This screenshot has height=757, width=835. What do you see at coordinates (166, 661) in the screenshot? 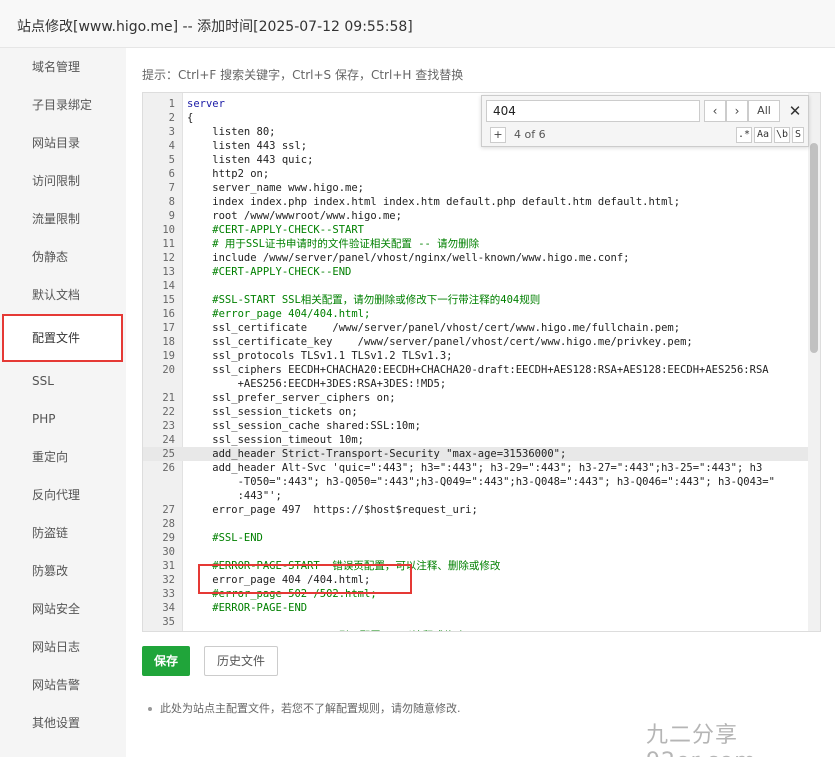
I see `save-button: 保存` at bounding box center [166, 661].